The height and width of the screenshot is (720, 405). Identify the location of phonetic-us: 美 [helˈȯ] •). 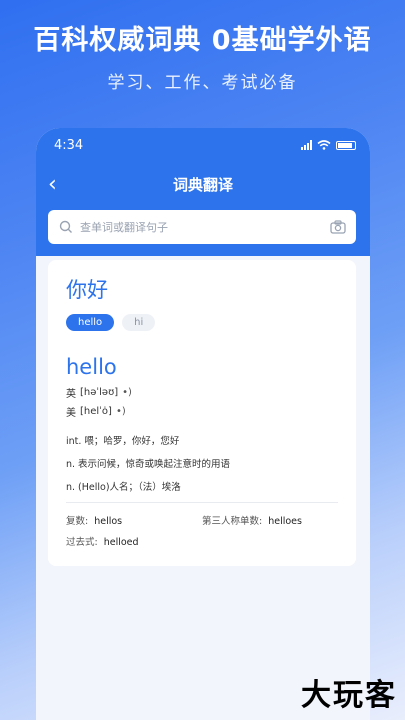
(202, 411).